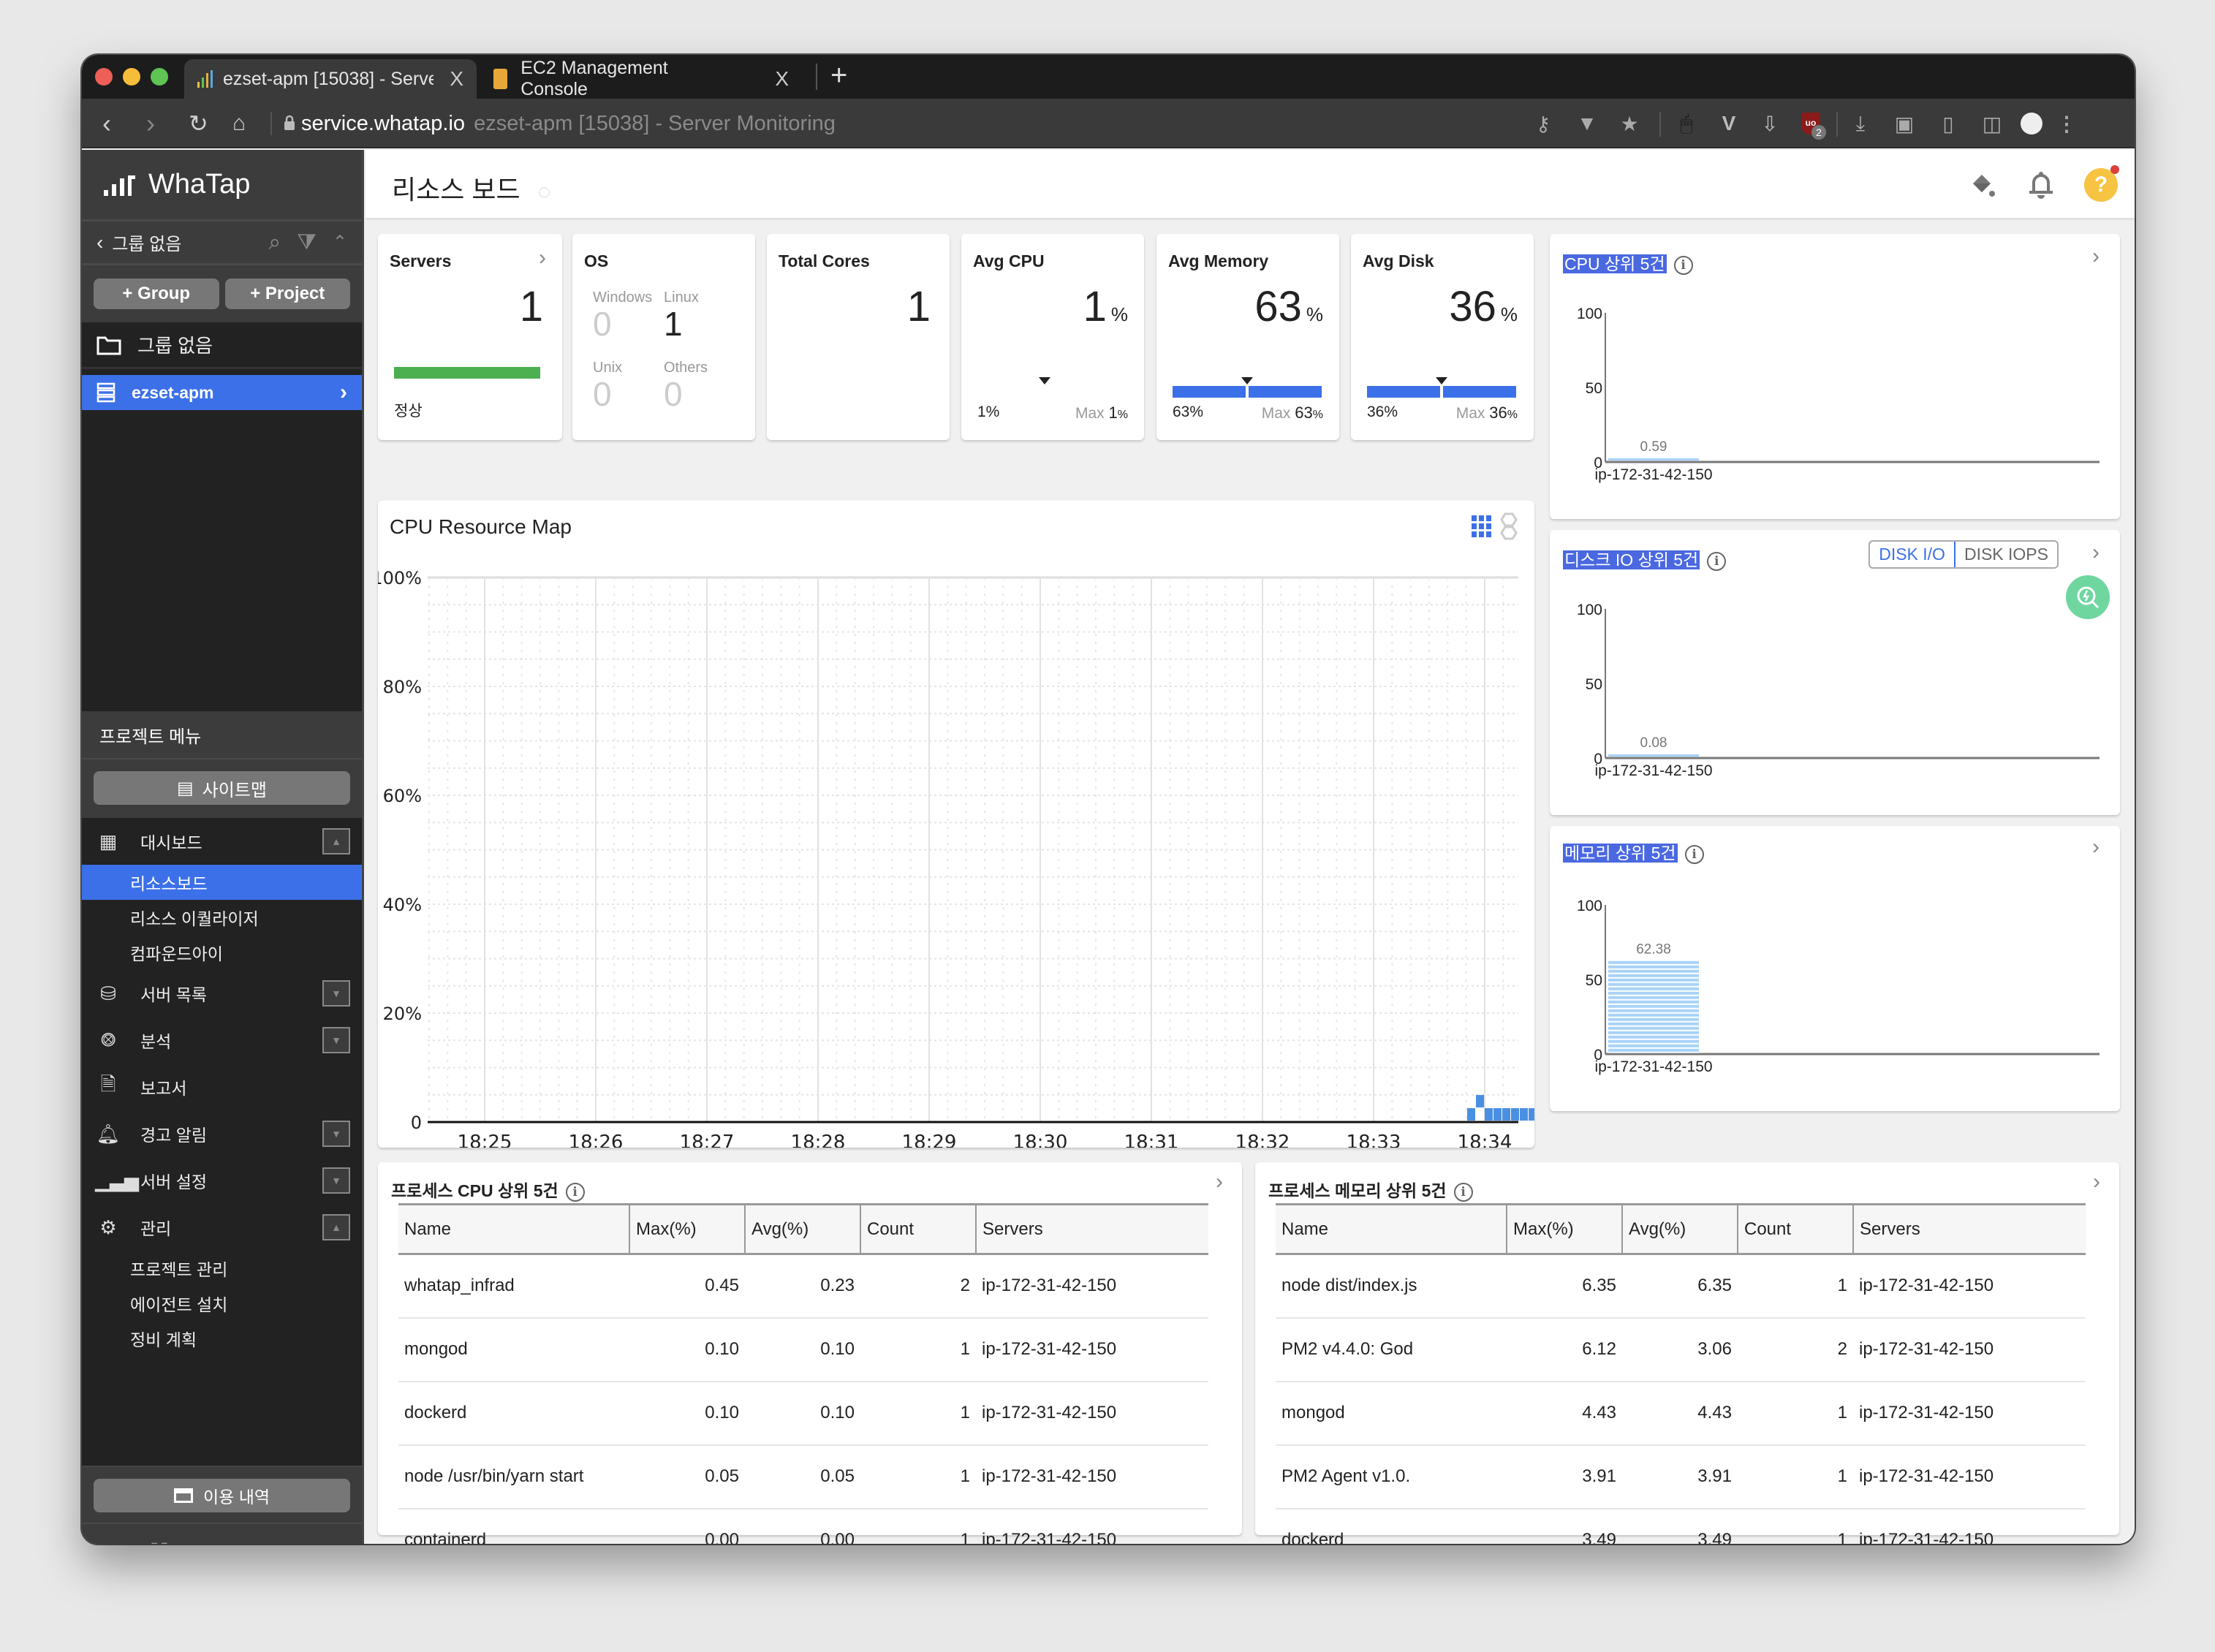 This screenshot has width=2215, height=1652. Describe the element at coordinates (222, 345) in the screenshot. I see `folder-item: 그룹 없음` at that location.